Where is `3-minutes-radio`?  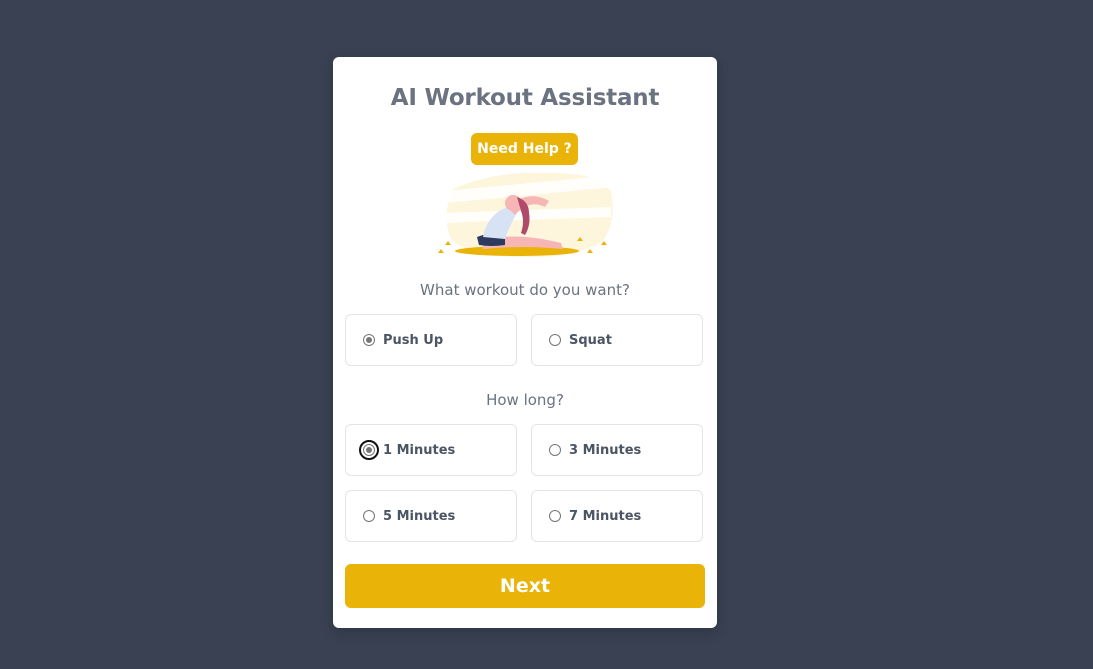
3-minutes-radio is located at coordinates (555, 450).